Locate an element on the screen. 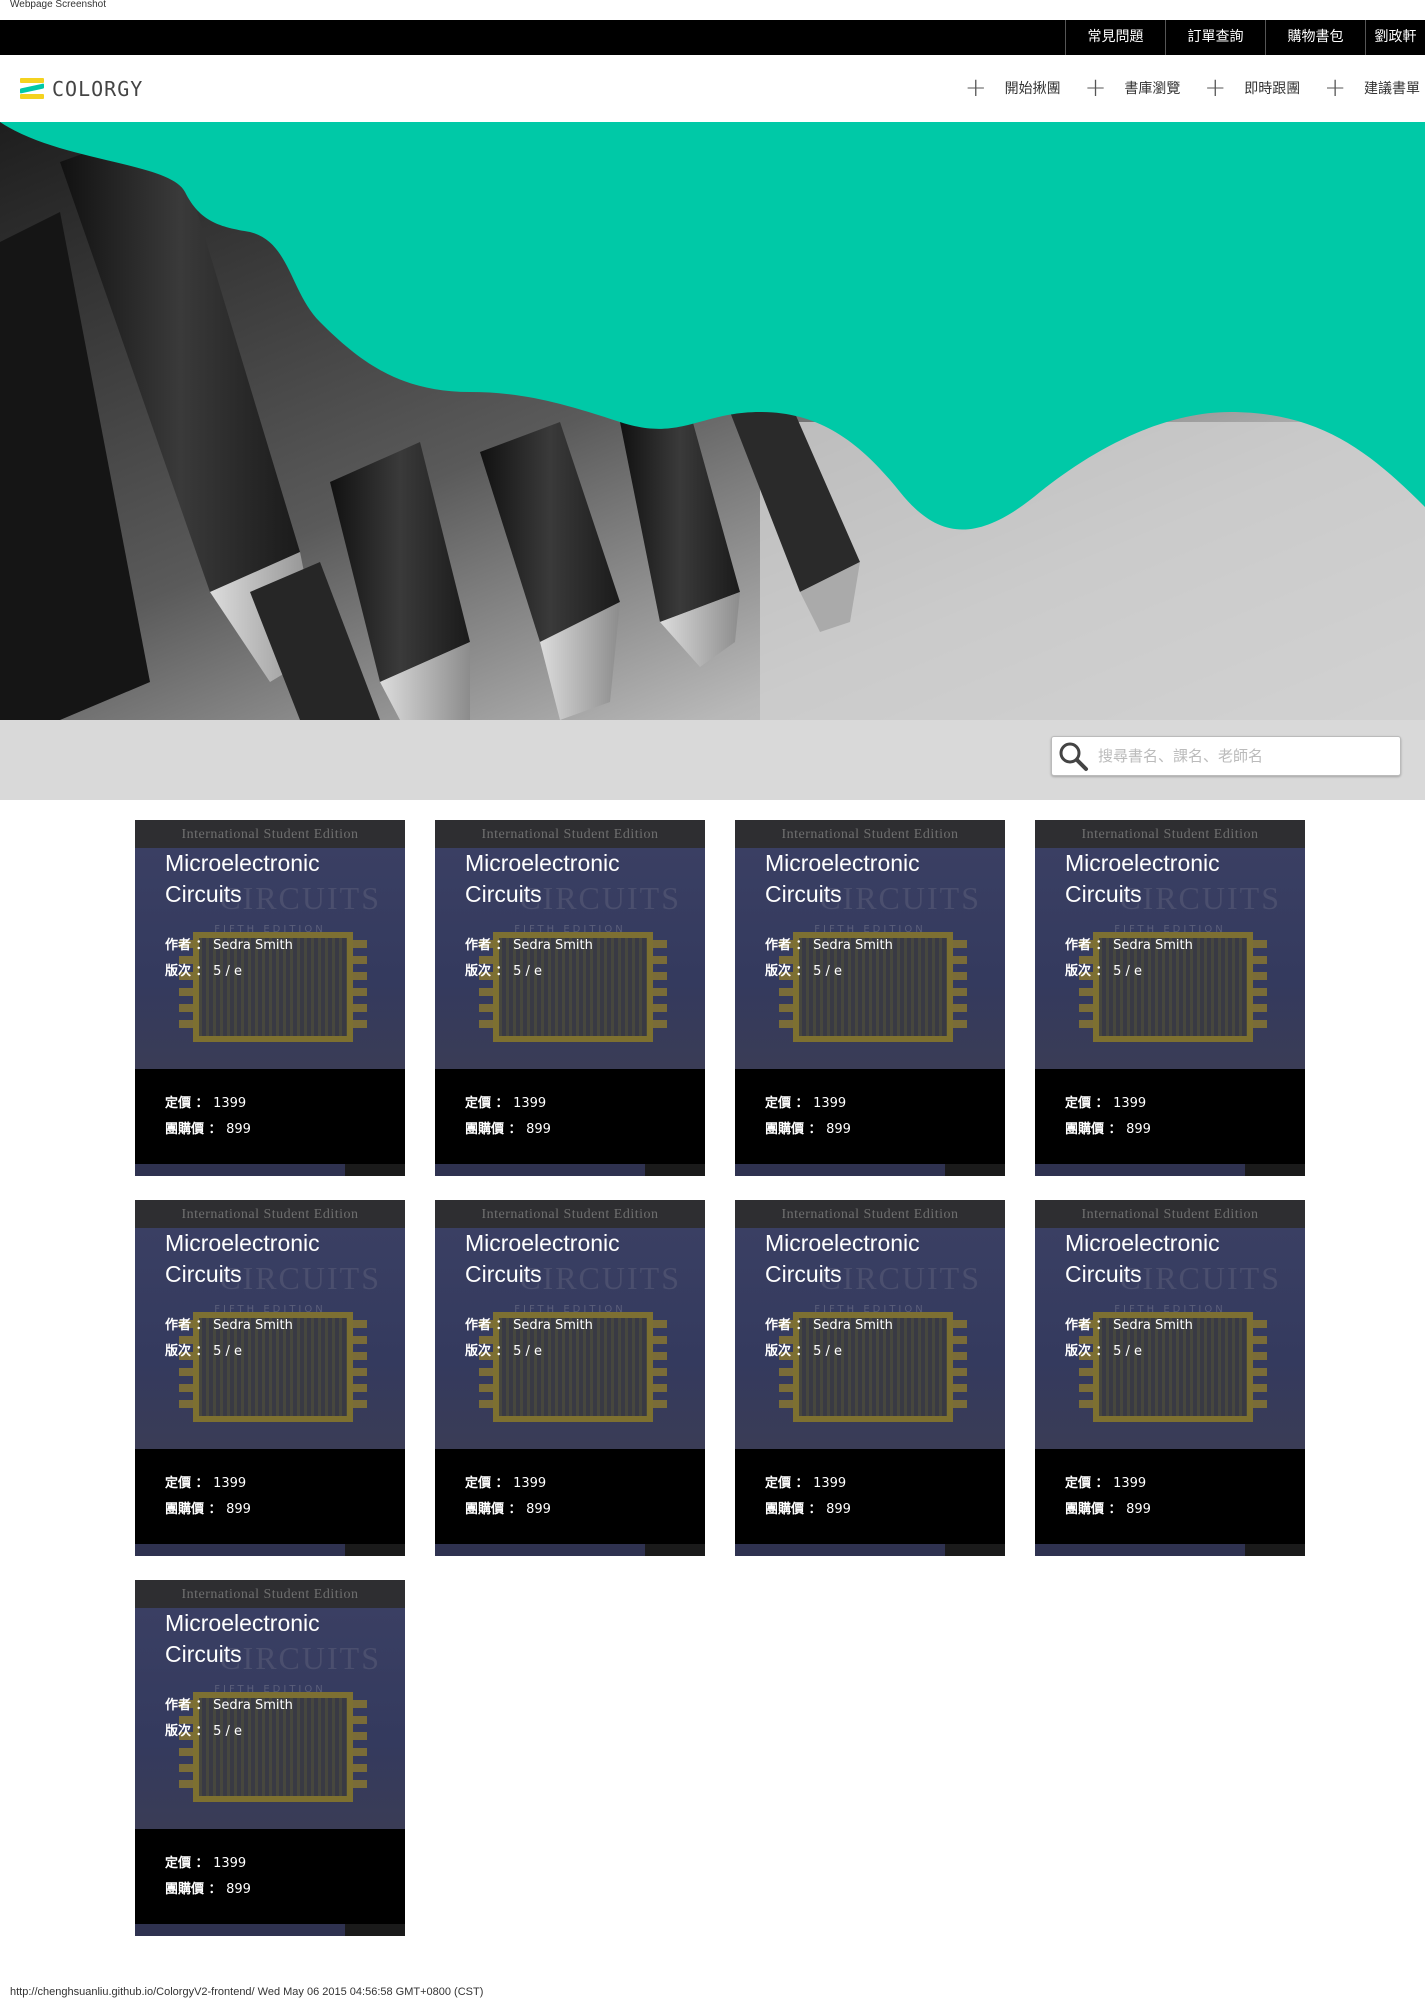  colorgy-logo: COLORGY is located at coordinates (81, 89).